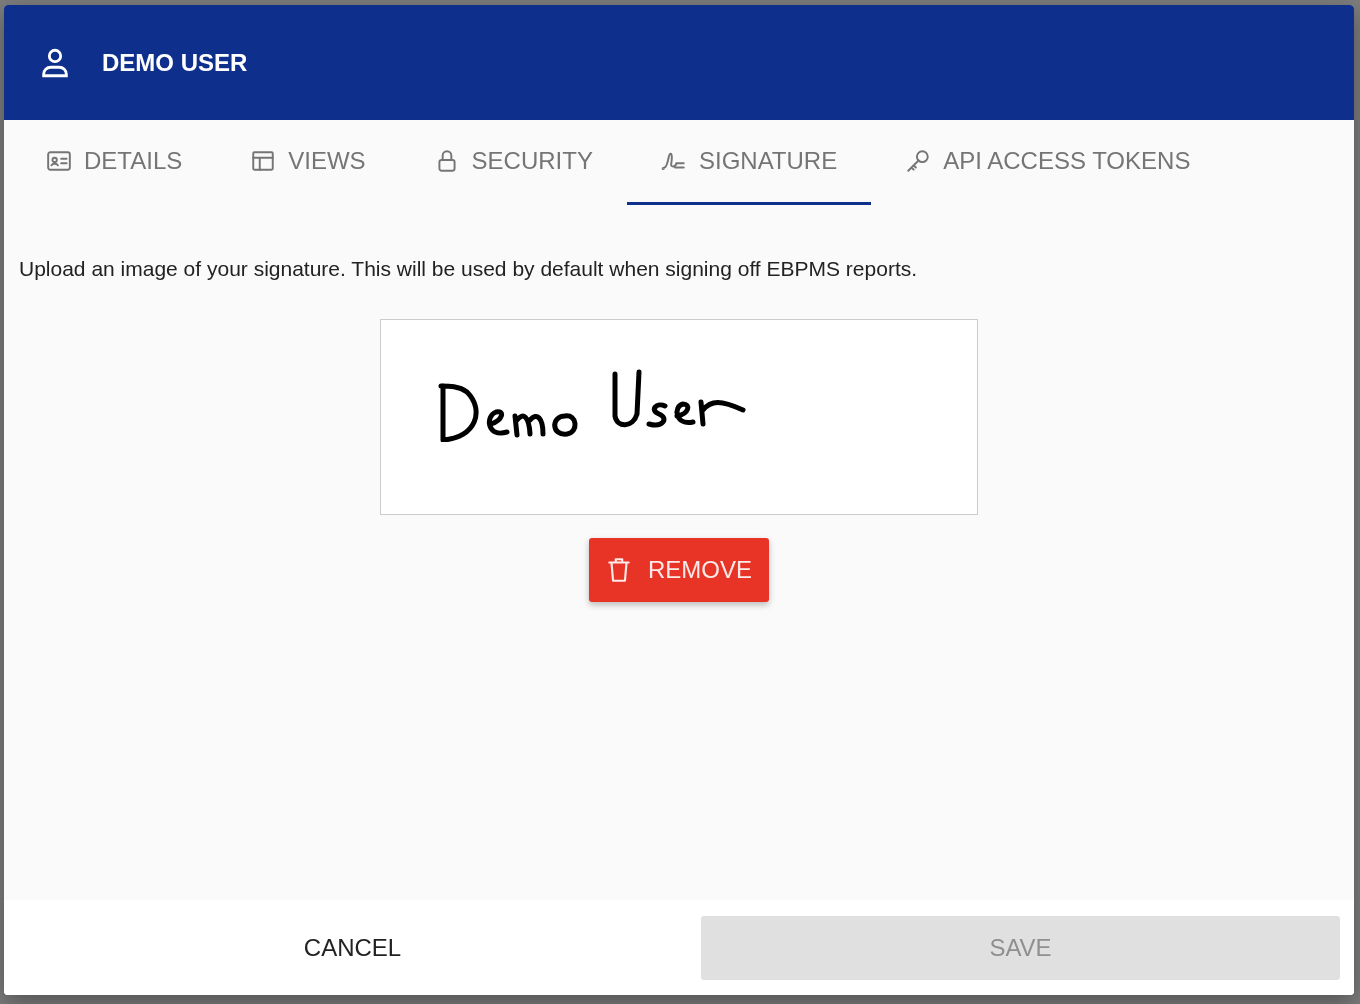 The image size is (1360, 1004). I want to click on remove-button: REMOVE, so click(679, 570).